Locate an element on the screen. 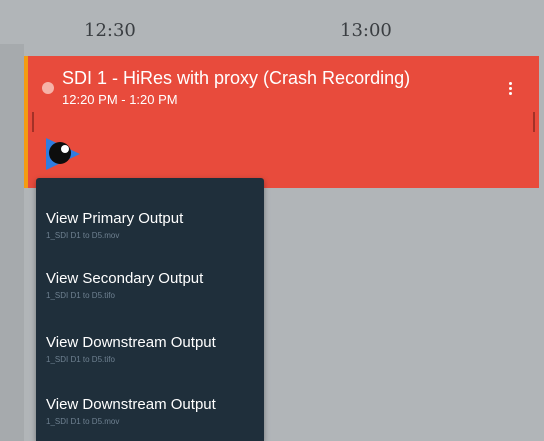  menu-item-view-primary-output: View Primary Output 1_SDI D1 to D5.mov is located at coordinates (152, 232).